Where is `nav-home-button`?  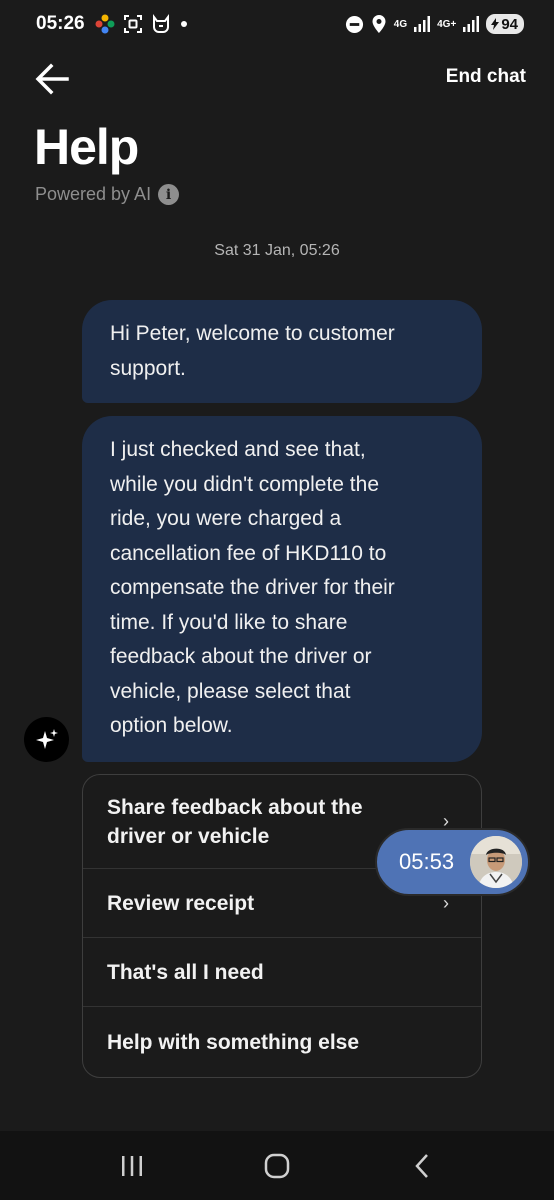
nav-home-button is located at coordinates (277, 1166).